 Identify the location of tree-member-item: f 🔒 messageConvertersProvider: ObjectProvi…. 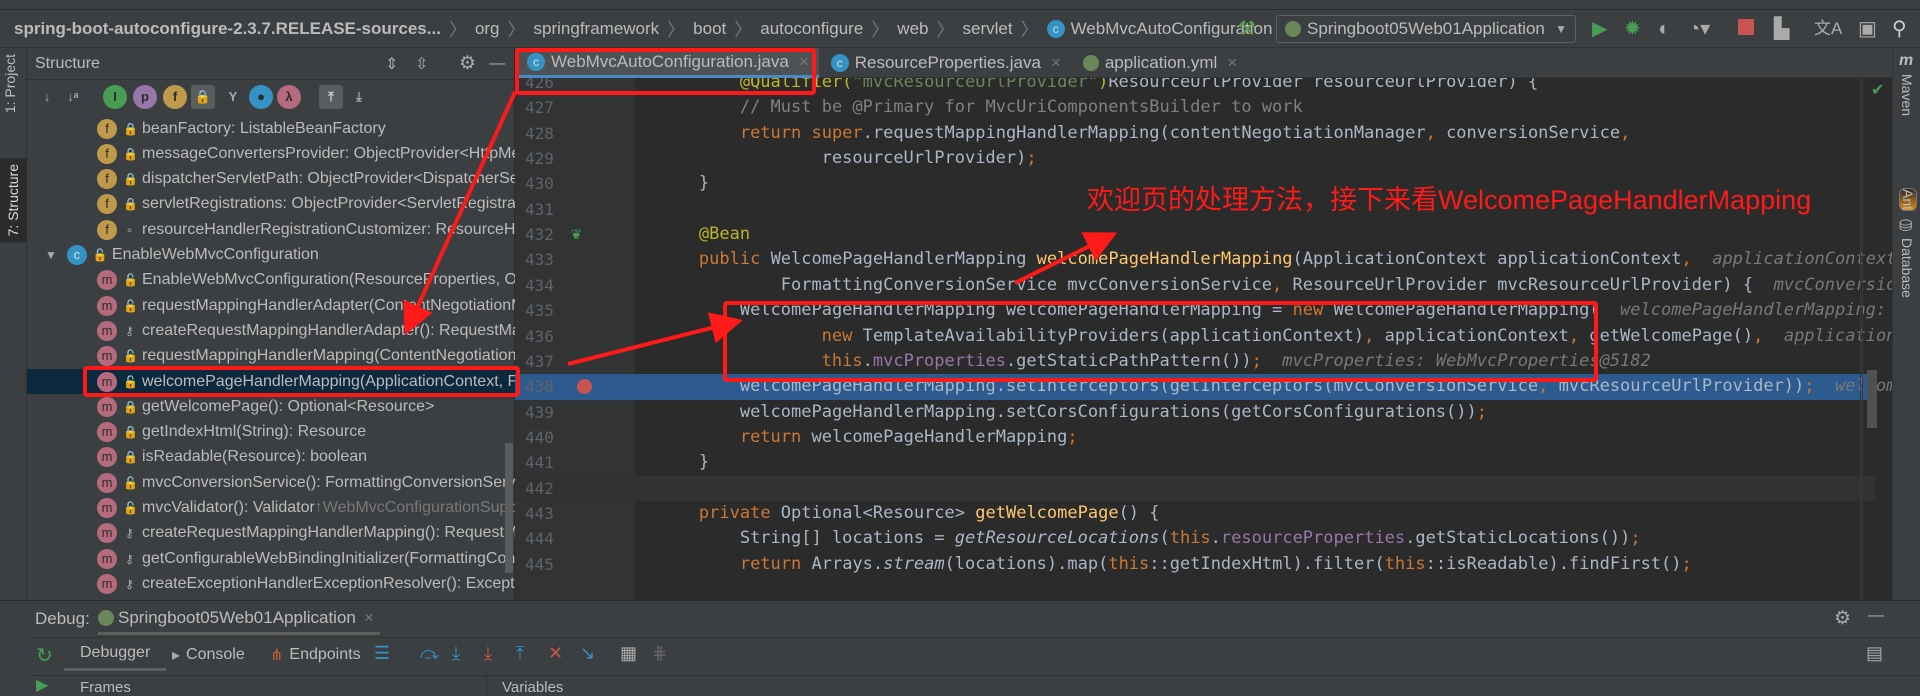
(271, 153).